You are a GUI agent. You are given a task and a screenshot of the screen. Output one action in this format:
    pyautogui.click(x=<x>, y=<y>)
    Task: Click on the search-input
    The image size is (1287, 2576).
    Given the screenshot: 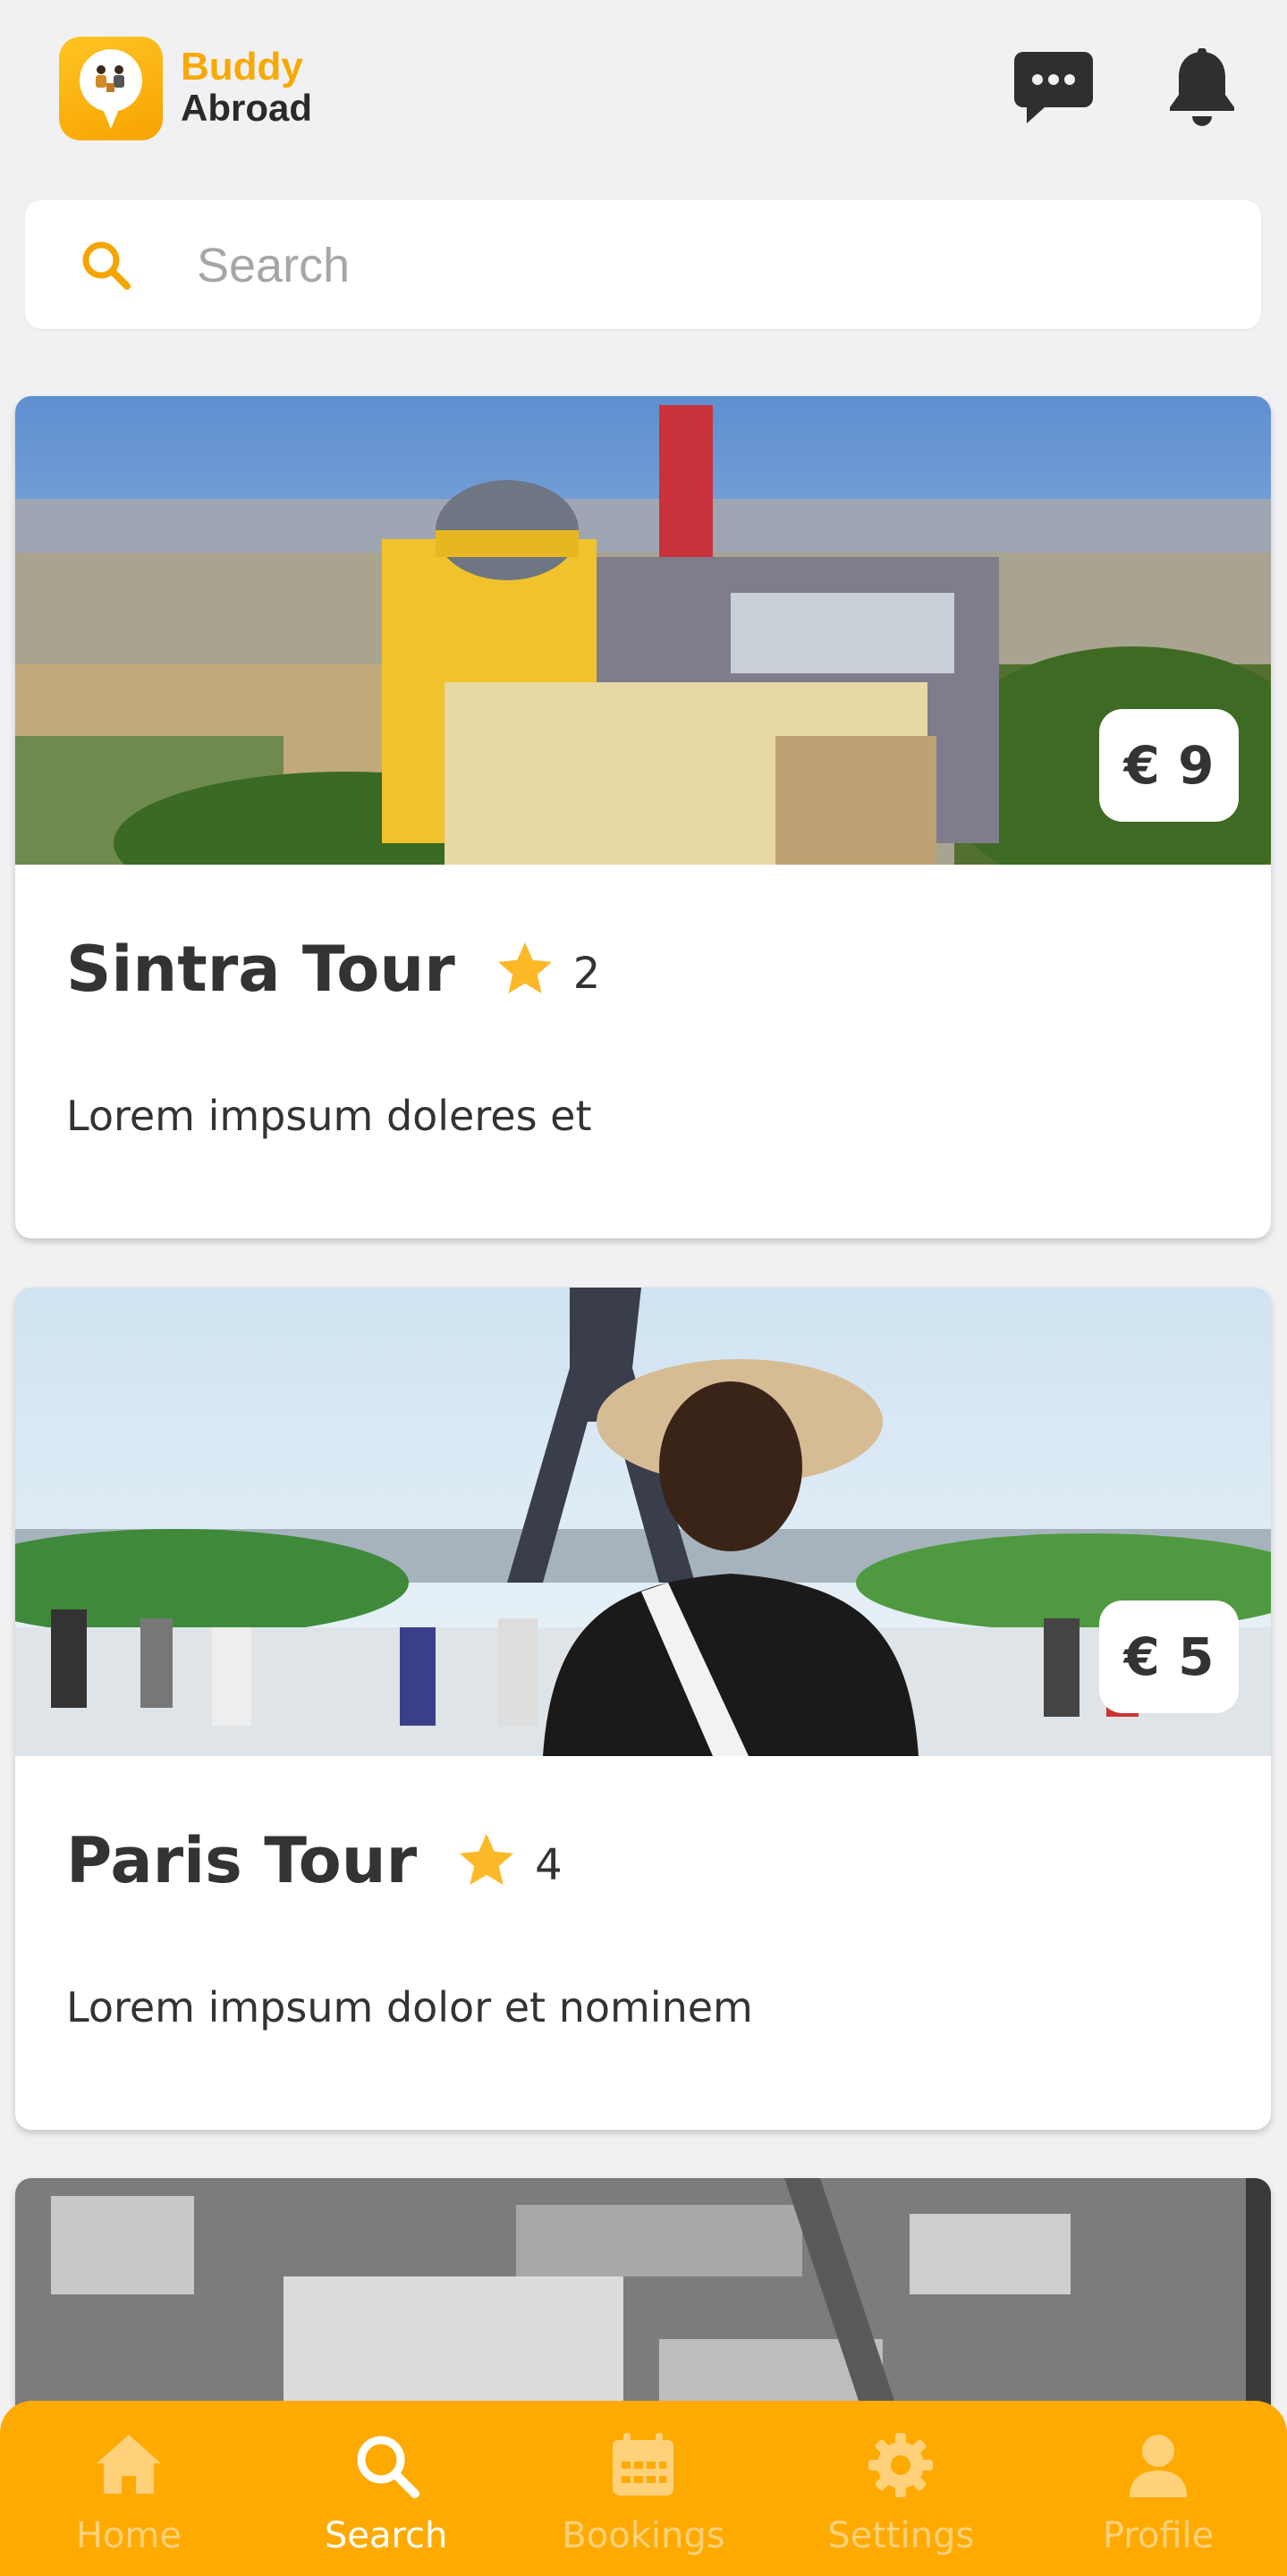 What is the action you would take?
    pyautogui.click(x=711, y=265)
    